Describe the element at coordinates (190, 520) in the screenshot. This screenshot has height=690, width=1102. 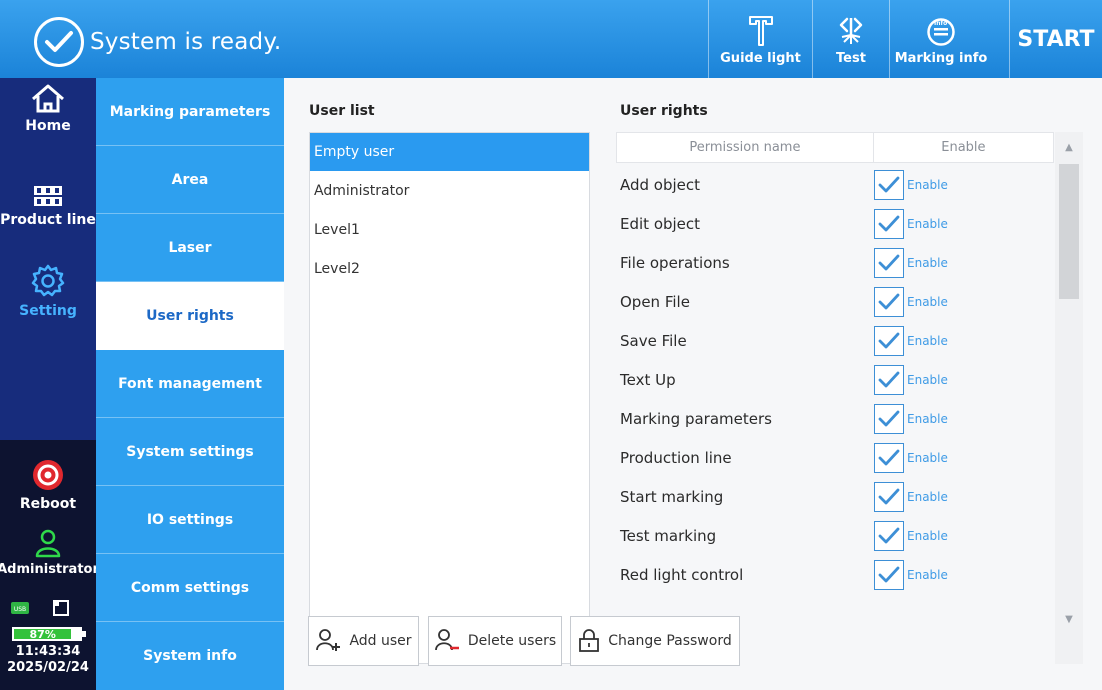
I see `menu-io-settings: IO settings` at that location.